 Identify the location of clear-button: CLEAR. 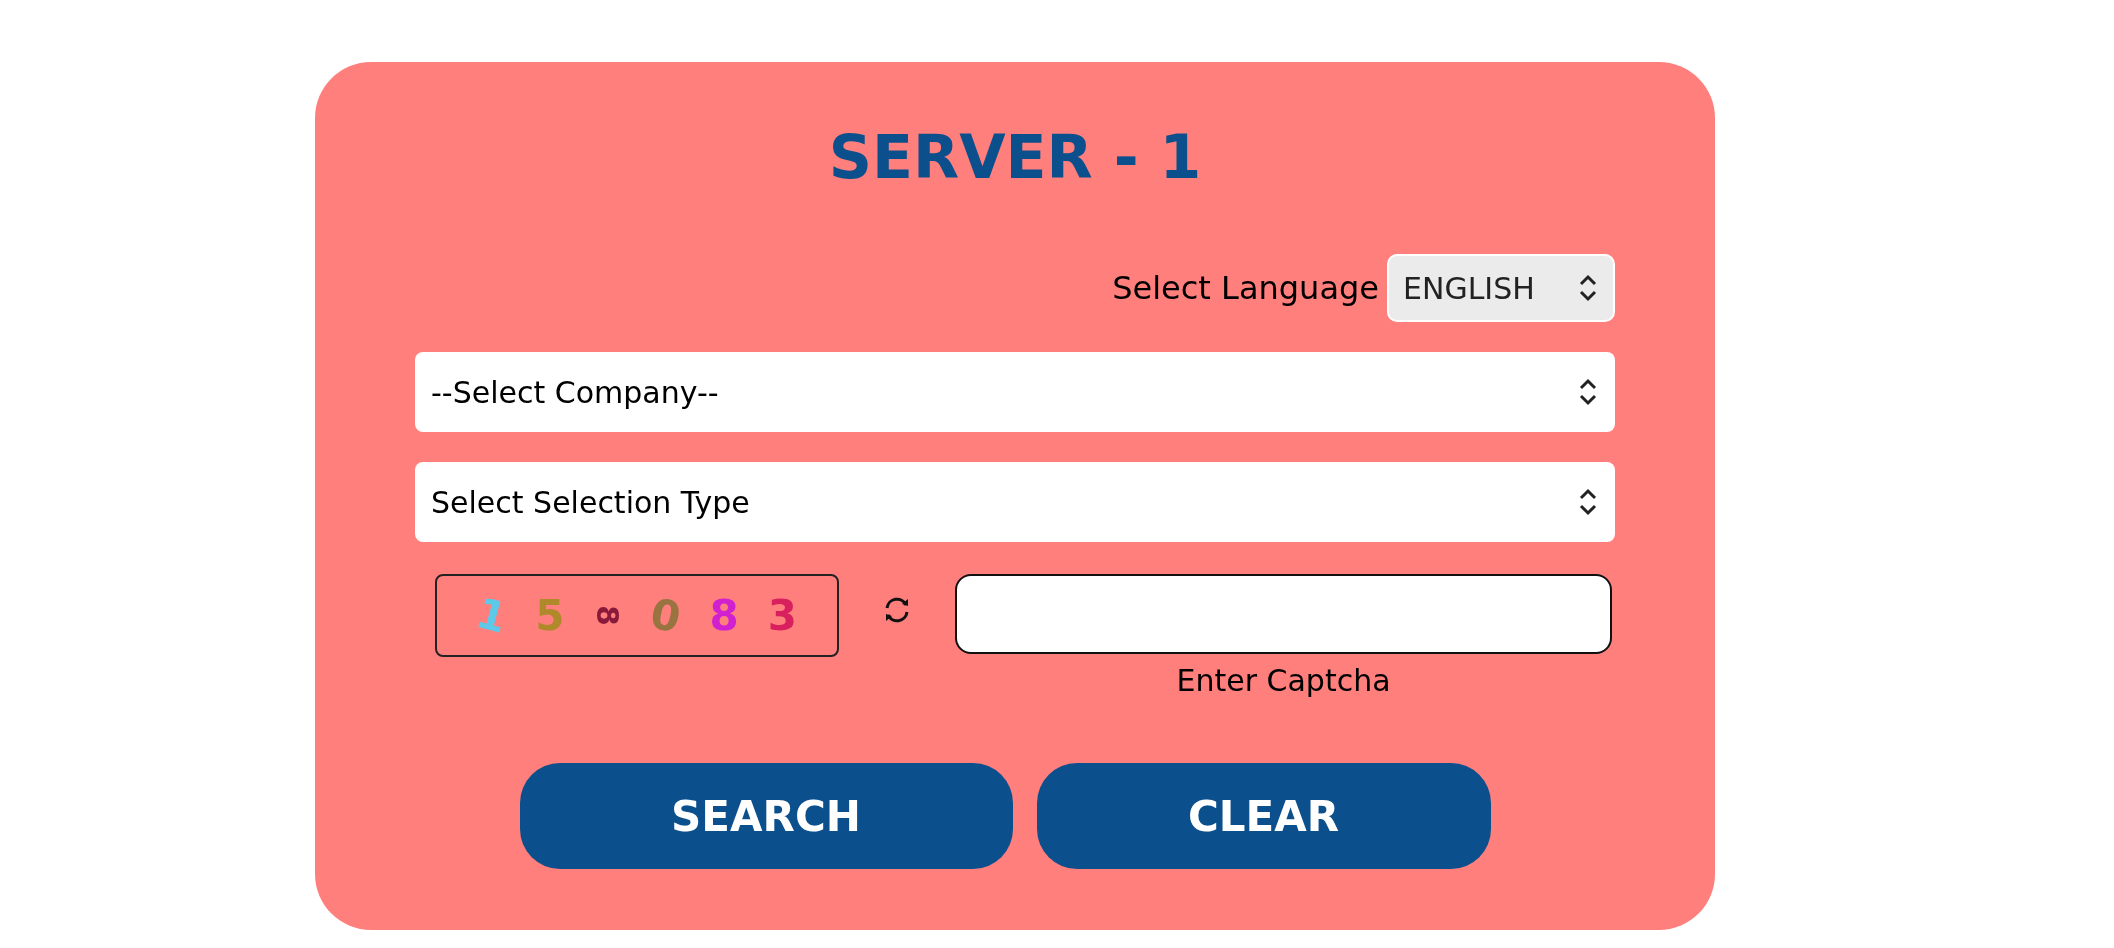
(1263, 816).